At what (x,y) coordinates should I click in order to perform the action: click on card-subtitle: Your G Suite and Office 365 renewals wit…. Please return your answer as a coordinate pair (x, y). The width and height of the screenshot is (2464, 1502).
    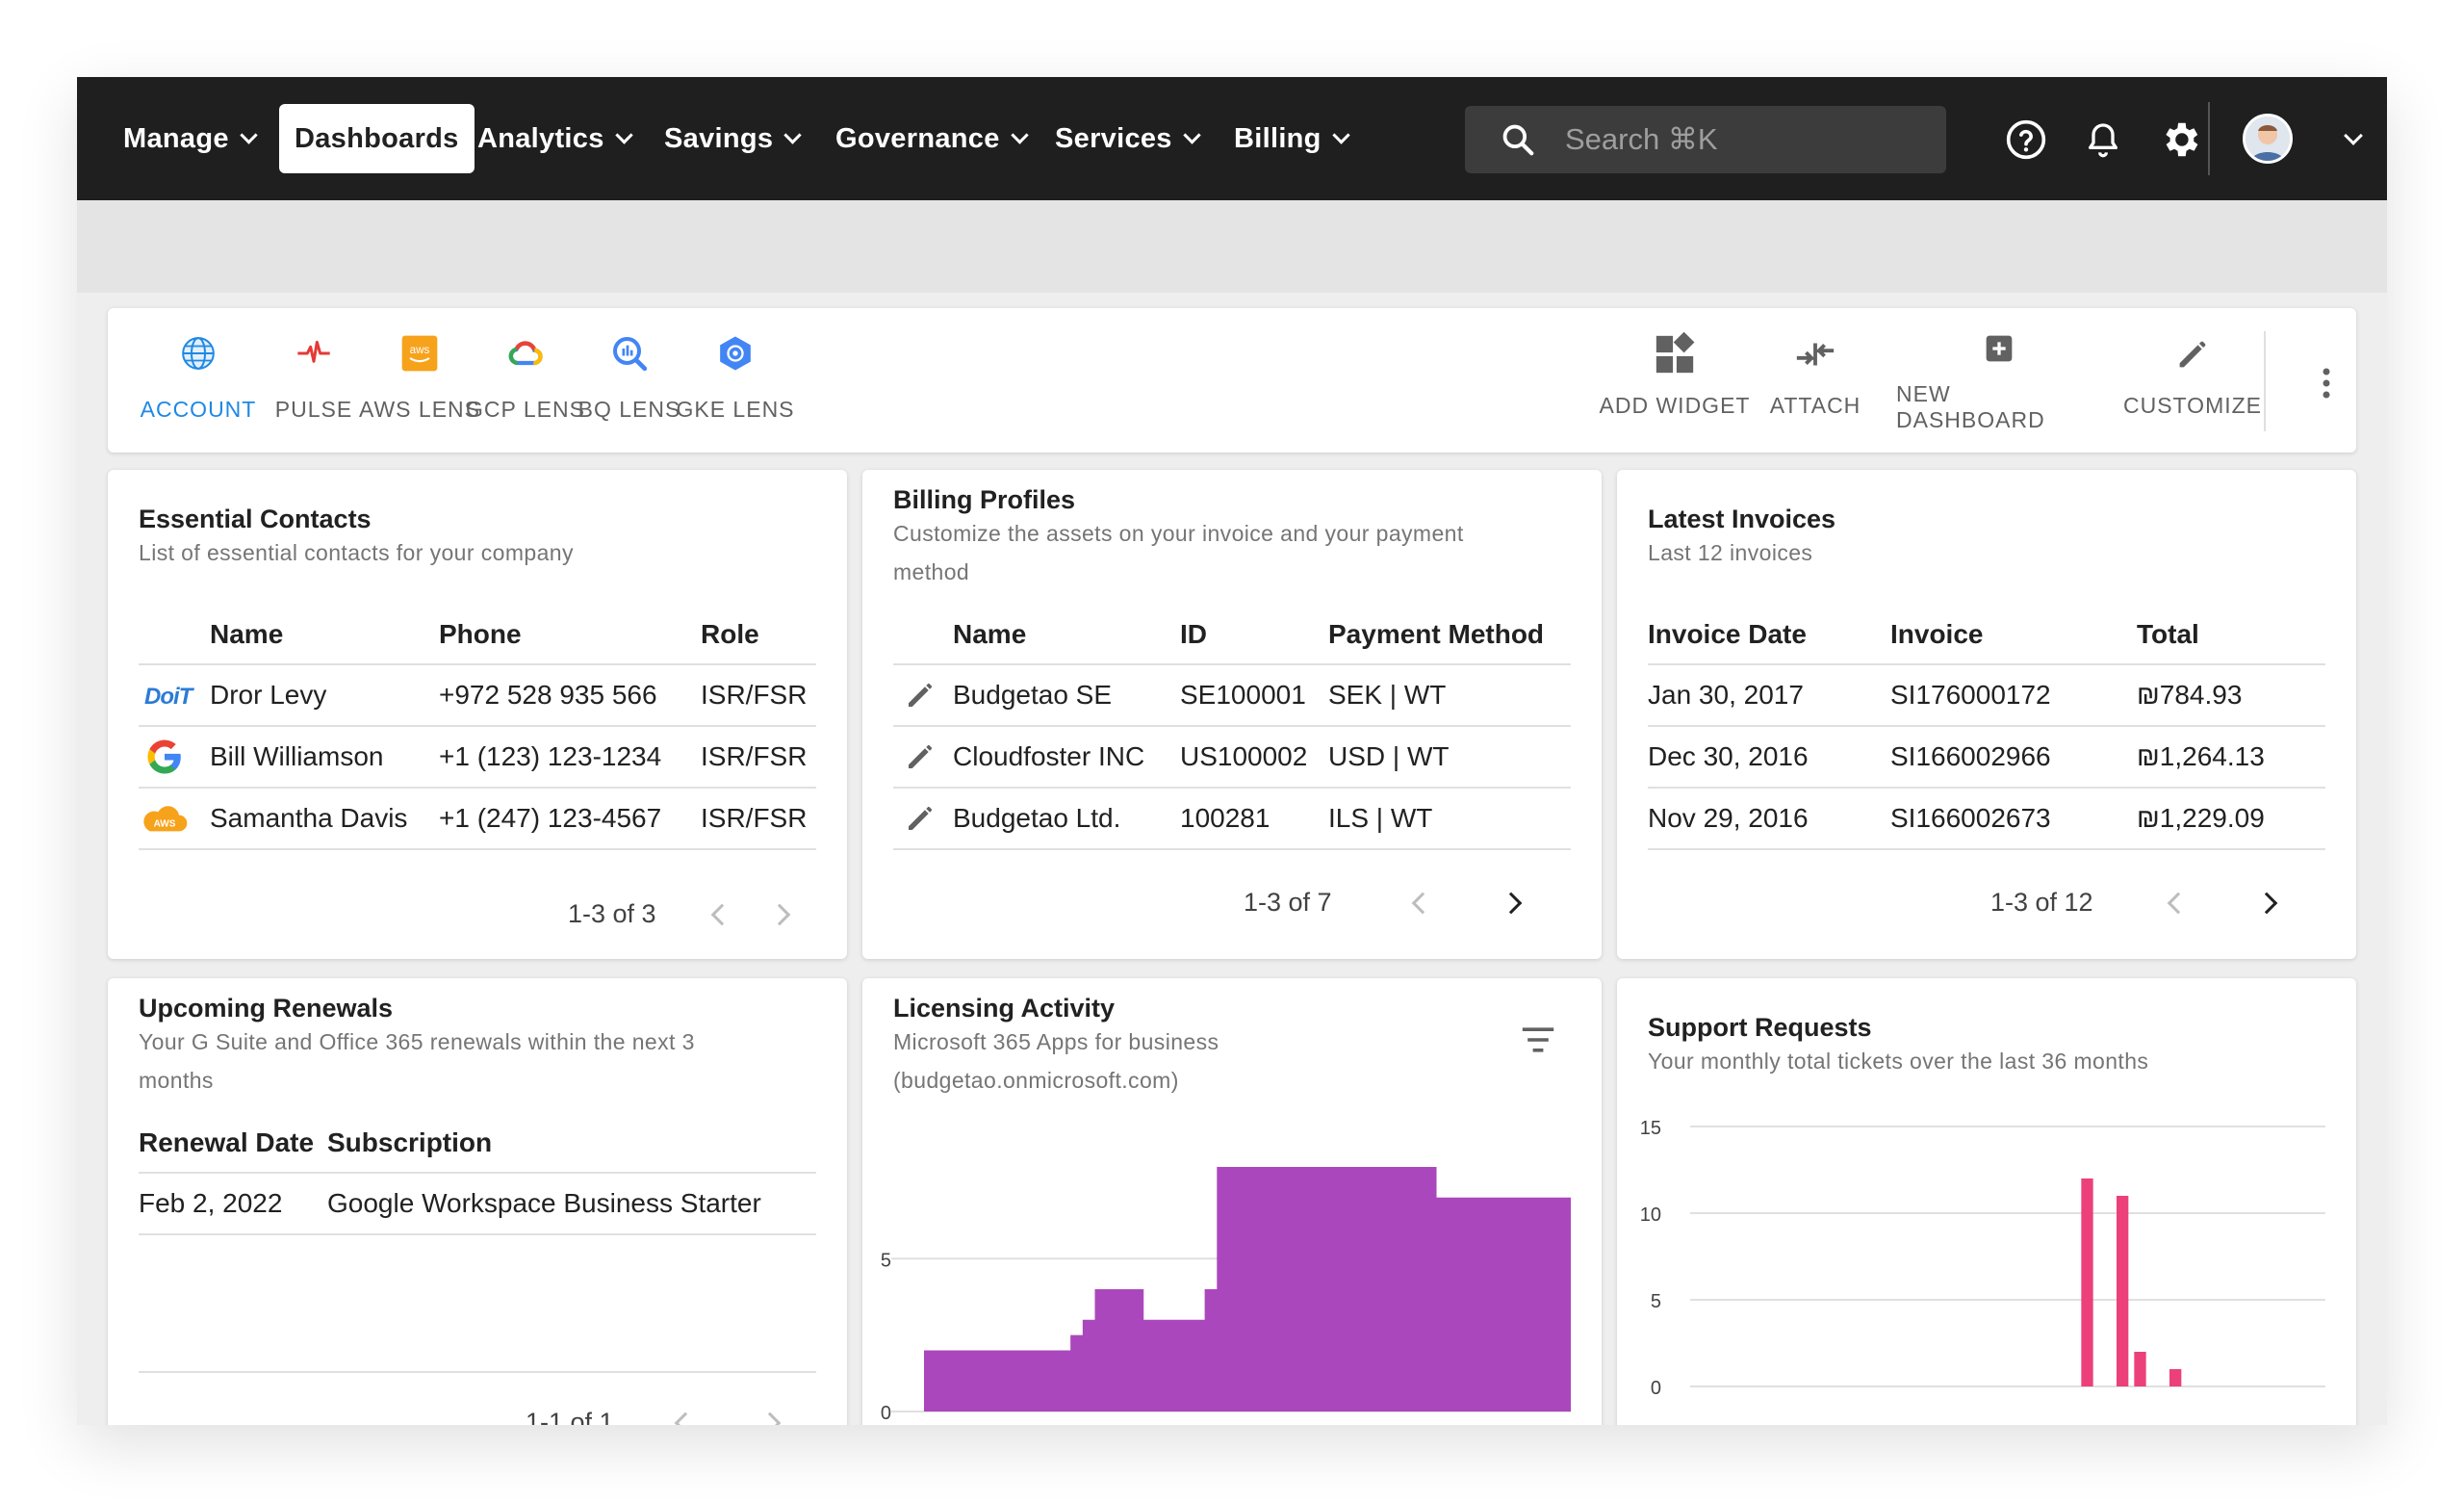
    Looking at the image, I should click on (417, 1041).